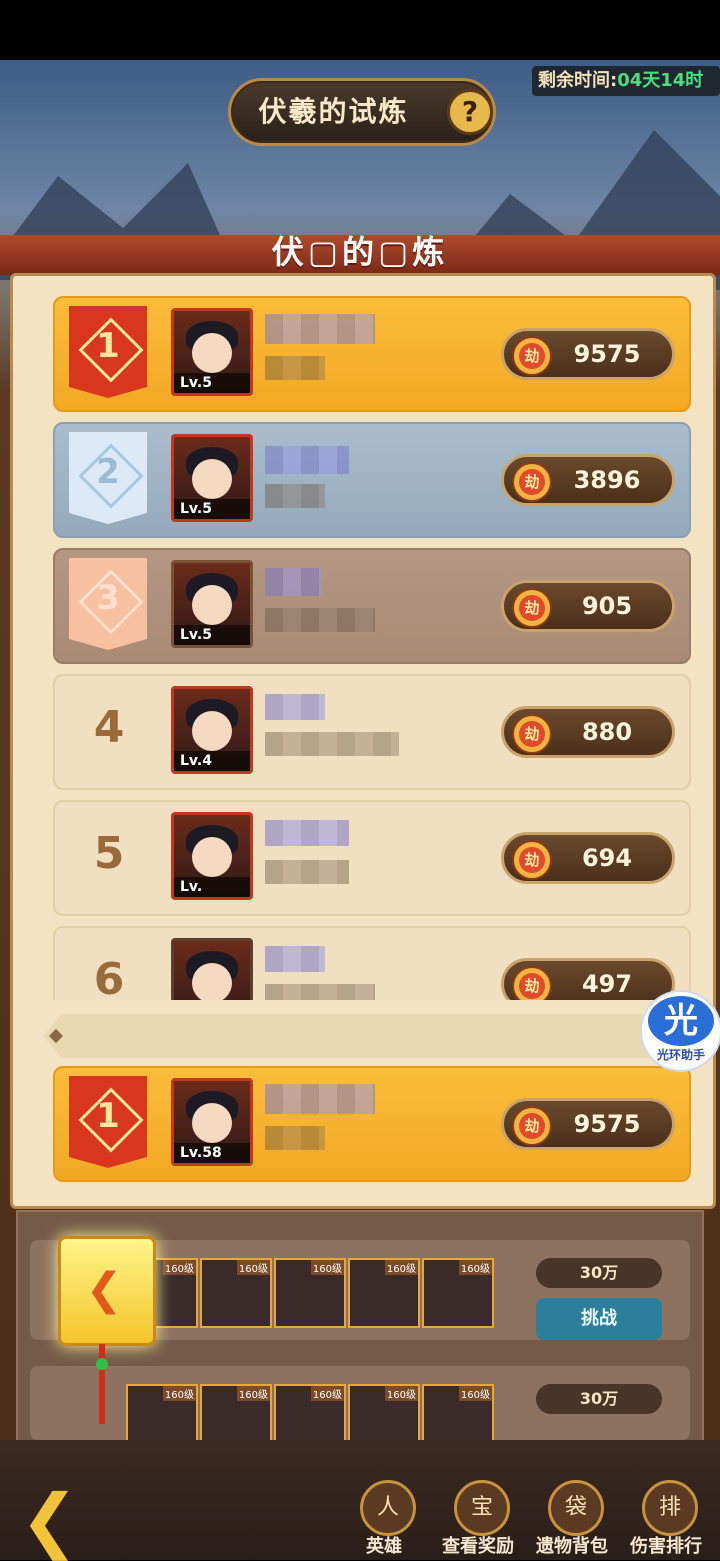 The image size is (720, 1561). I want to click on nav-hero: 人 英雄, so click(384, 1520).